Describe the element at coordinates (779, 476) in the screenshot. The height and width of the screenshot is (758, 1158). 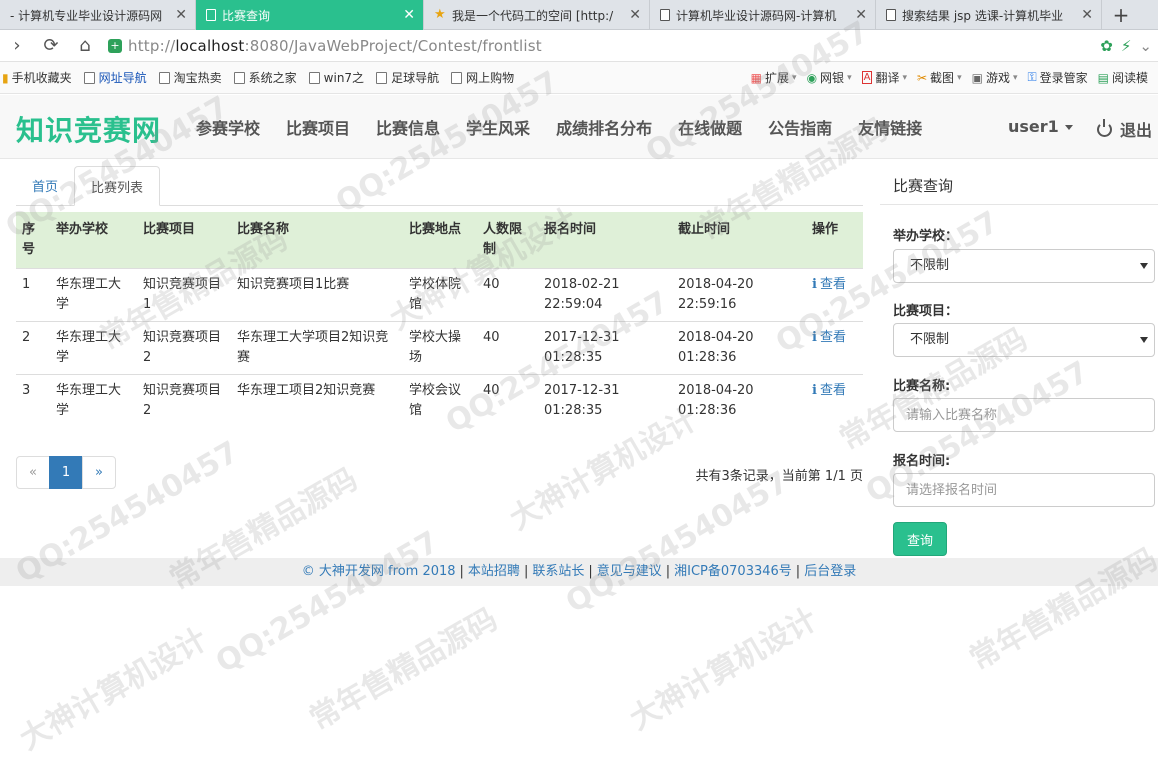
I see `pagination-info: 共有3条记录，当前第 1/1 页` at that location.